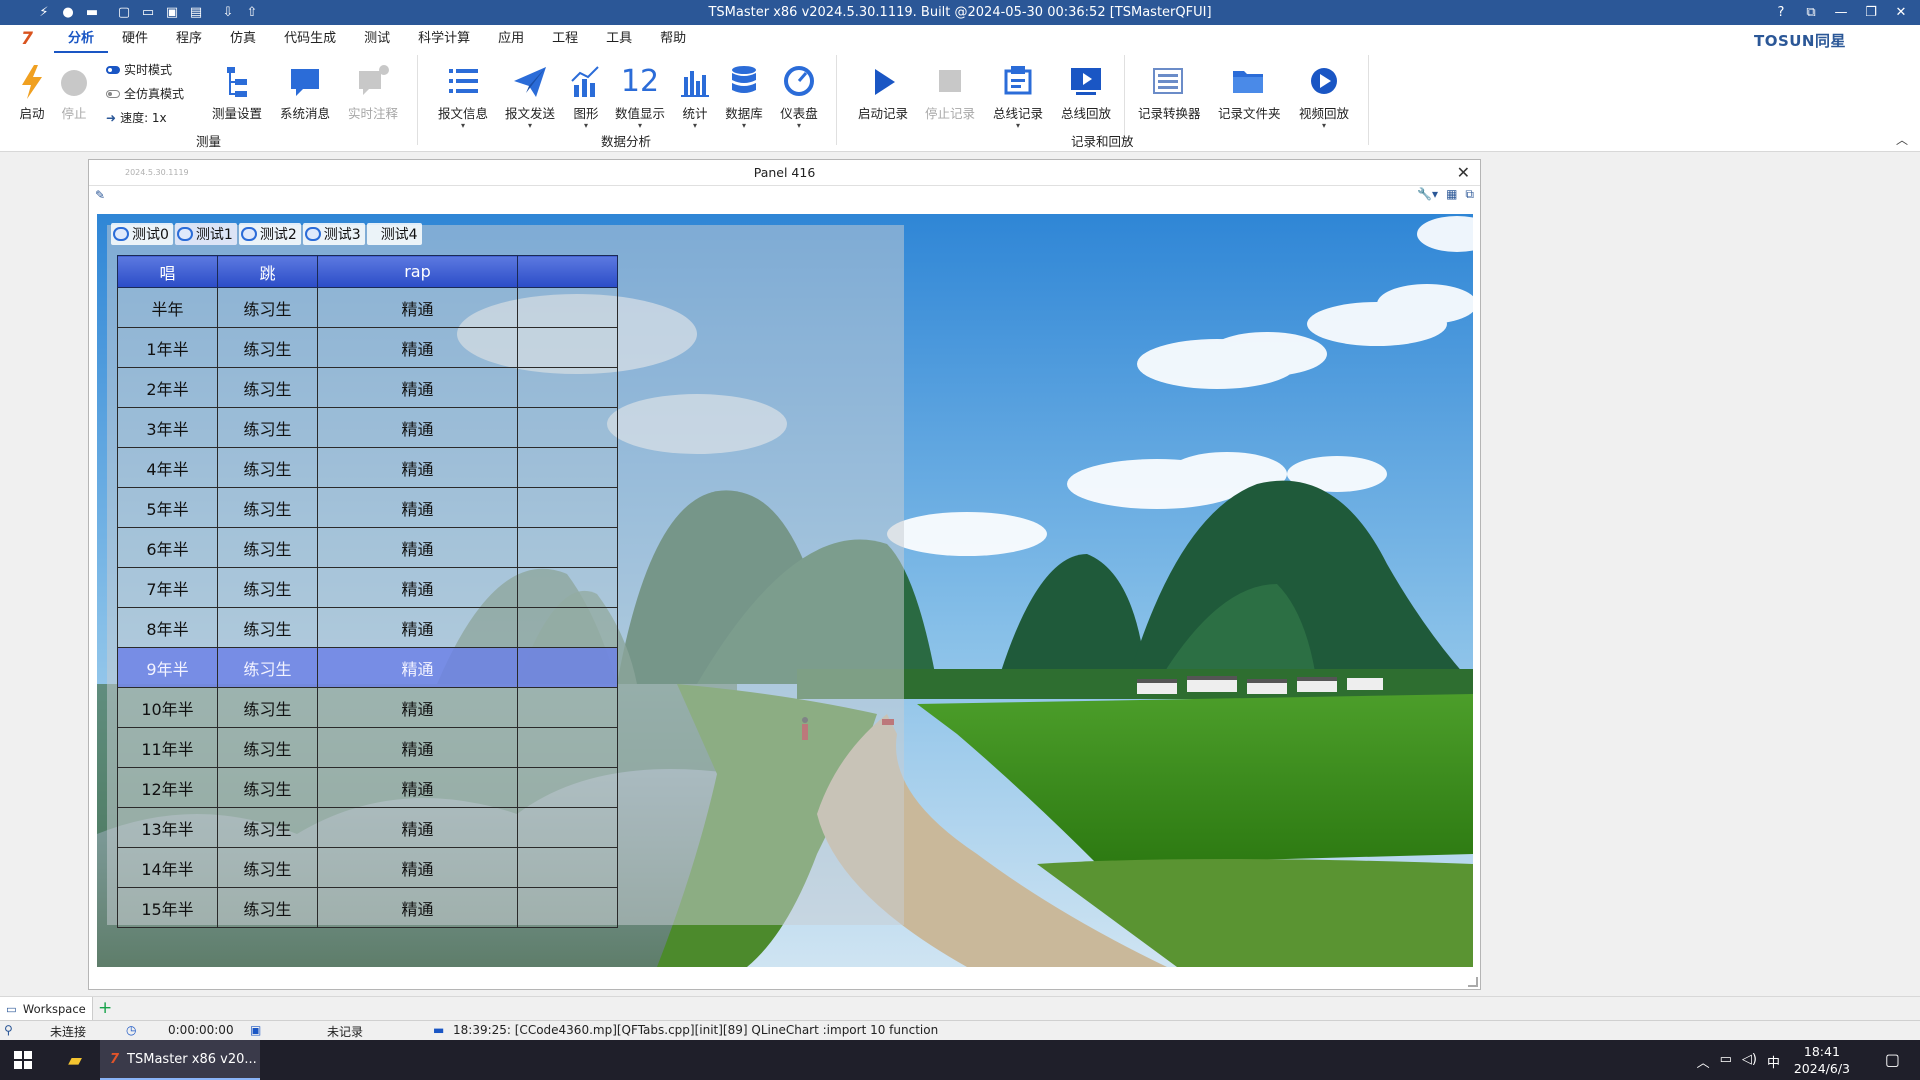  I want to click on table-cell: 4年半, so click(167, 467).